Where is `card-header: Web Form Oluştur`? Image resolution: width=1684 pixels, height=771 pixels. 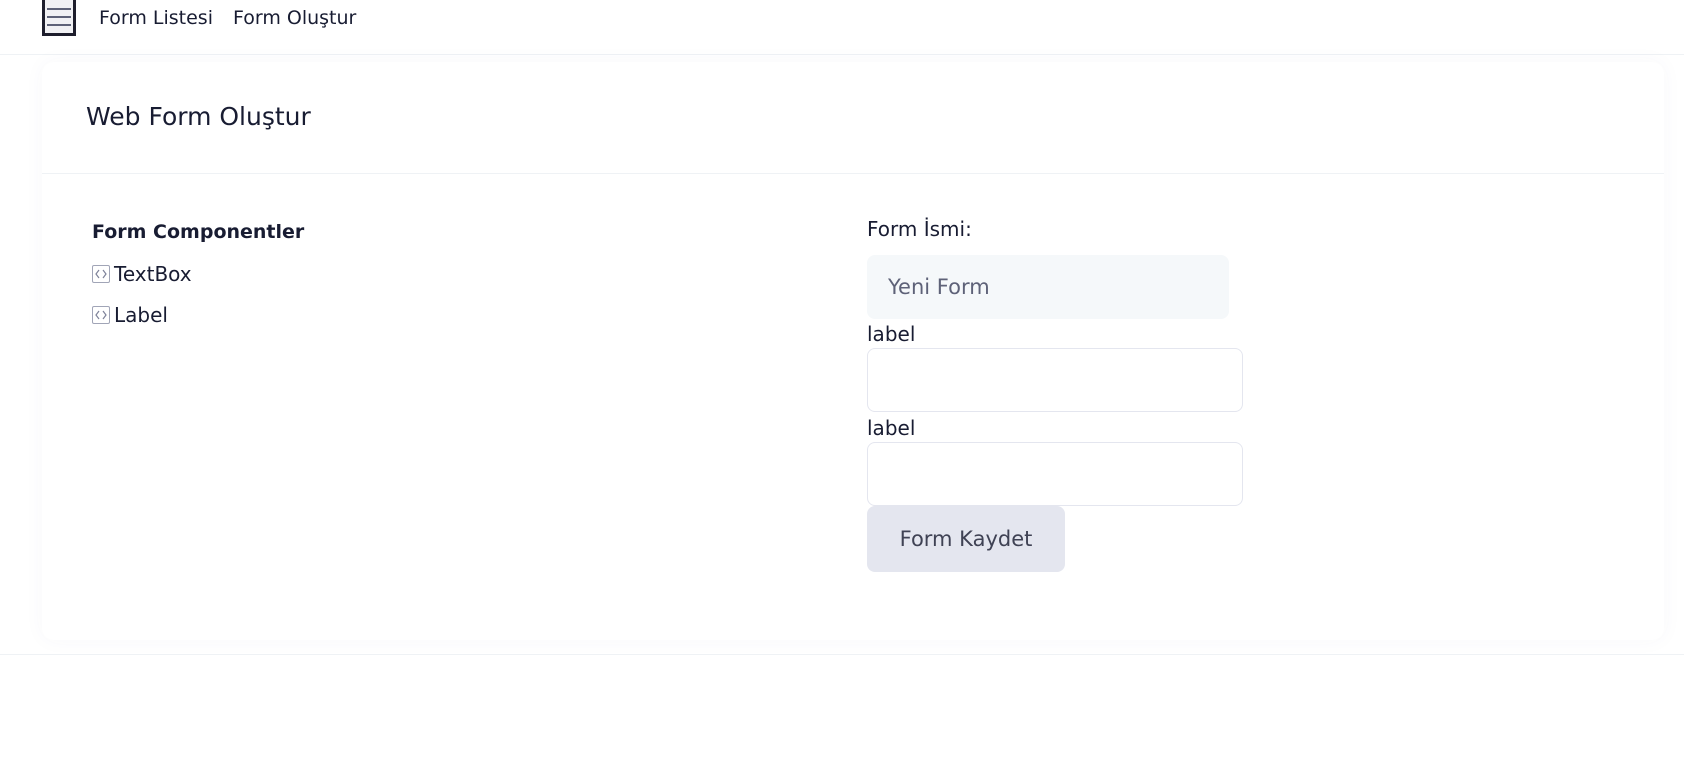 card-header: Web Form Oluştur is located at coordinates (853, 118).